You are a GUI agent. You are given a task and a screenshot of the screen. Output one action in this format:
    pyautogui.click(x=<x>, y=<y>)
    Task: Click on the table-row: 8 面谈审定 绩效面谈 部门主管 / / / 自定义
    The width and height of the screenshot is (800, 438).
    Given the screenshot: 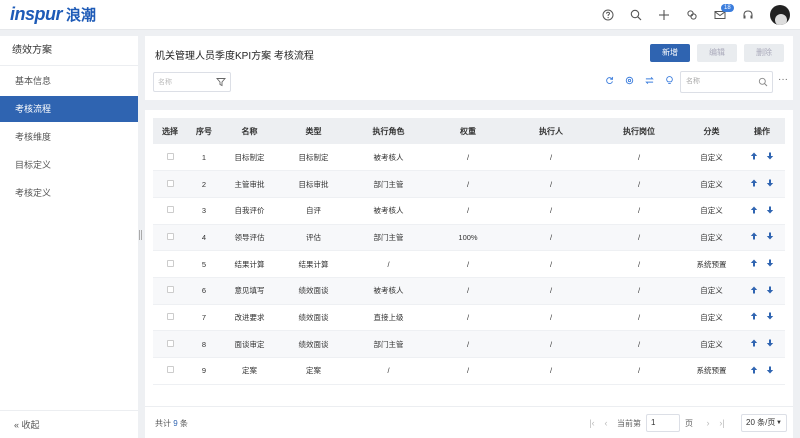 What is the action you would take?
    pyautogui.click(x=469, y=344)
    